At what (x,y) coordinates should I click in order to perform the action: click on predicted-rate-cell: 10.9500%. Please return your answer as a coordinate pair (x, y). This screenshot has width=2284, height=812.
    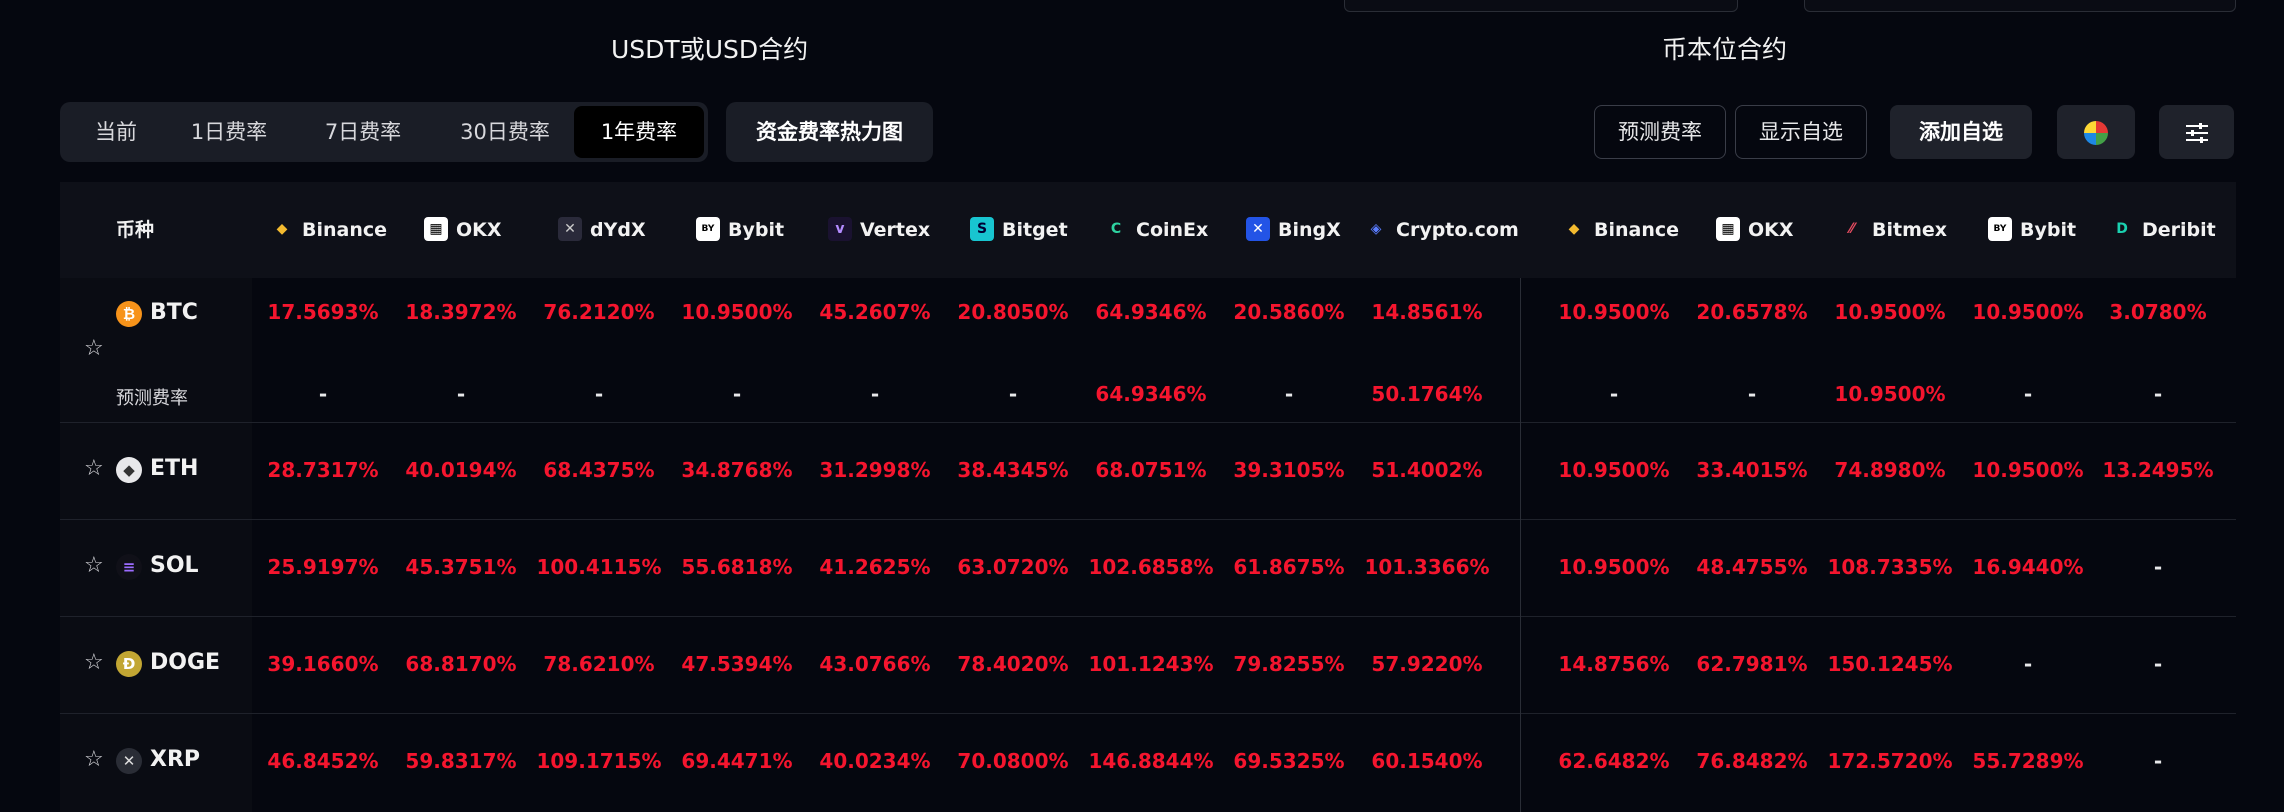
    Looking at the image, I should click on (1890, 394).